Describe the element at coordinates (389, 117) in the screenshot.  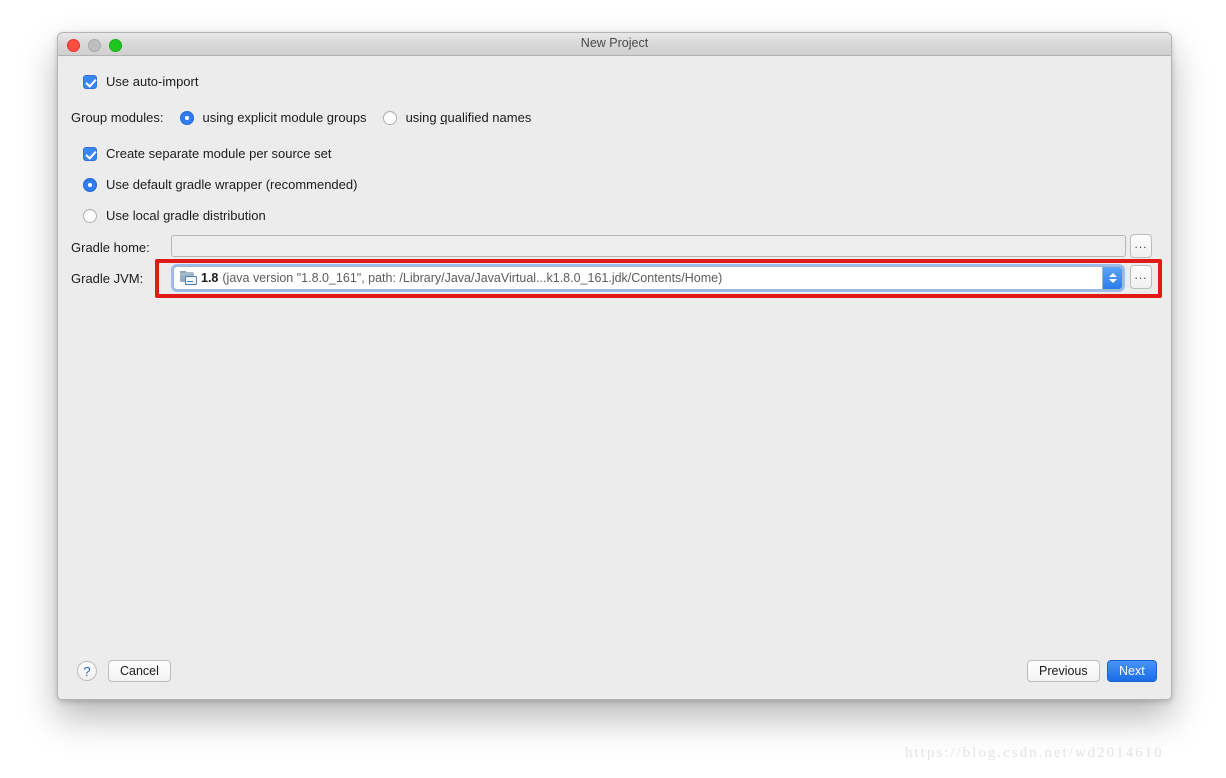
I see `radio-using-qualified-names` at that location.